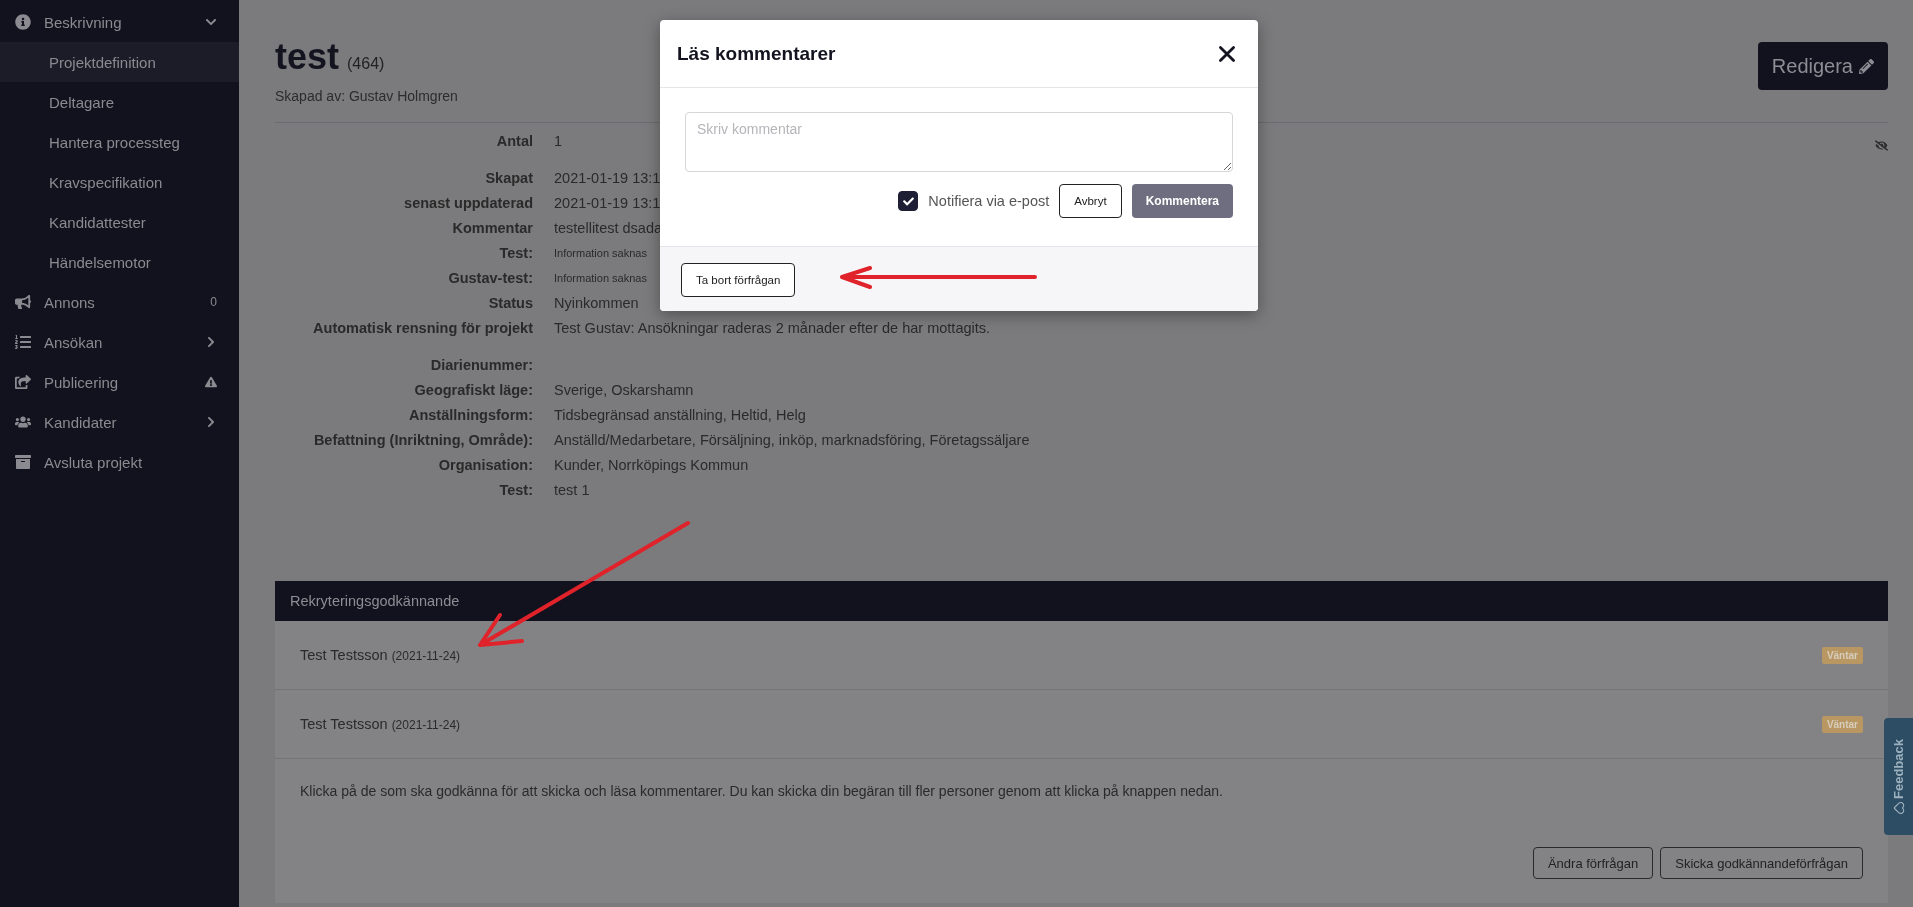 The width and height of the screenshot is (1913, 907). Describe the element at coordinates (23, 382) in the screenshot. I see `share-icon` at that location.